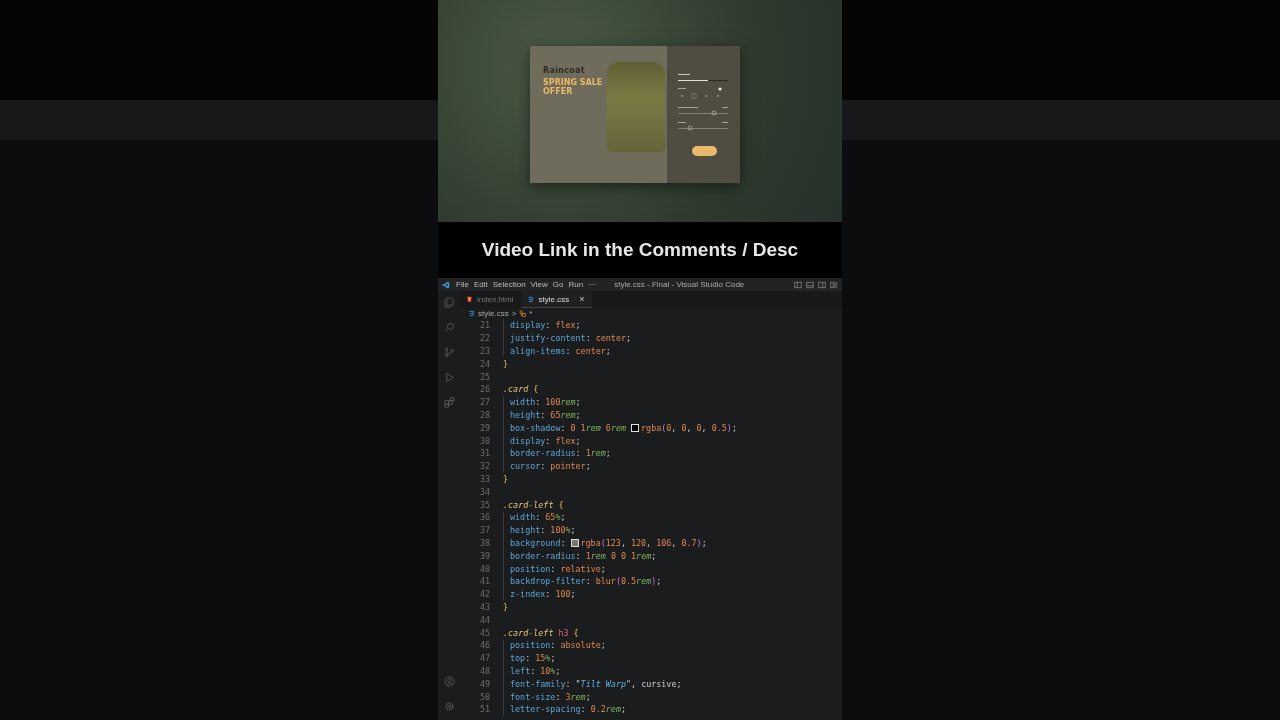 This screenshot has width=1280, height=720. What do you see at coordinates (484, 658) in the screenshot?
I see `line-number: 47` at bounding box center [484, 658].